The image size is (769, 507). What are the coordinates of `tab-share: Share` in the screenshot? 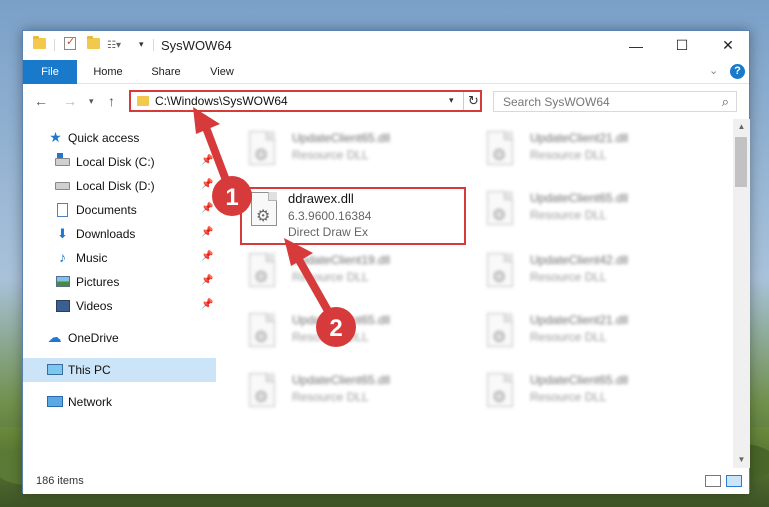 It's located at (166, 72).